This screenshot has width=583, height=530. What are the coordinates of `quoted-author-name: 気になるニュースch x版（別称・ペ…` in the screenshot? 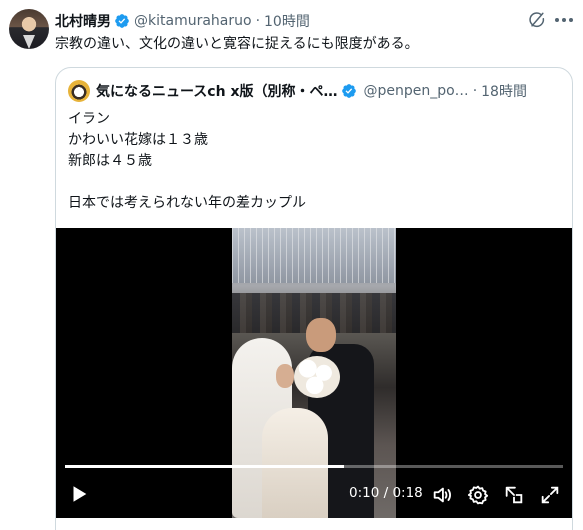 It's located at (217, 92).